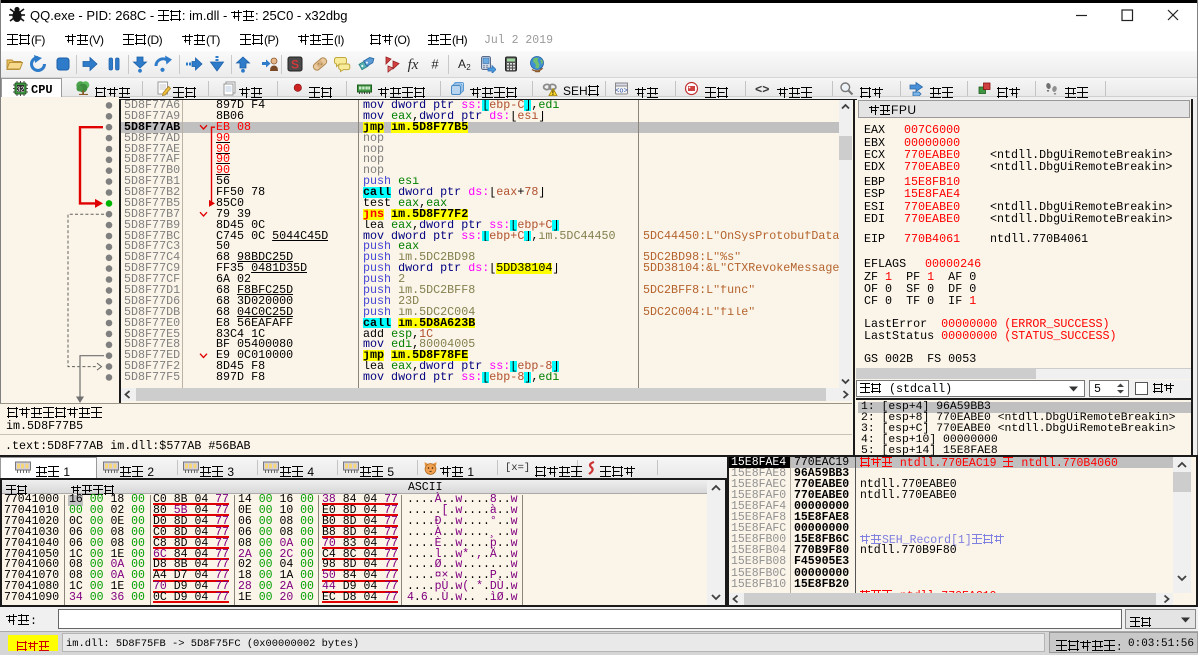 This screenshot has height=655, width=1198. I want to click on svg-text: fx, so click(413, 65).